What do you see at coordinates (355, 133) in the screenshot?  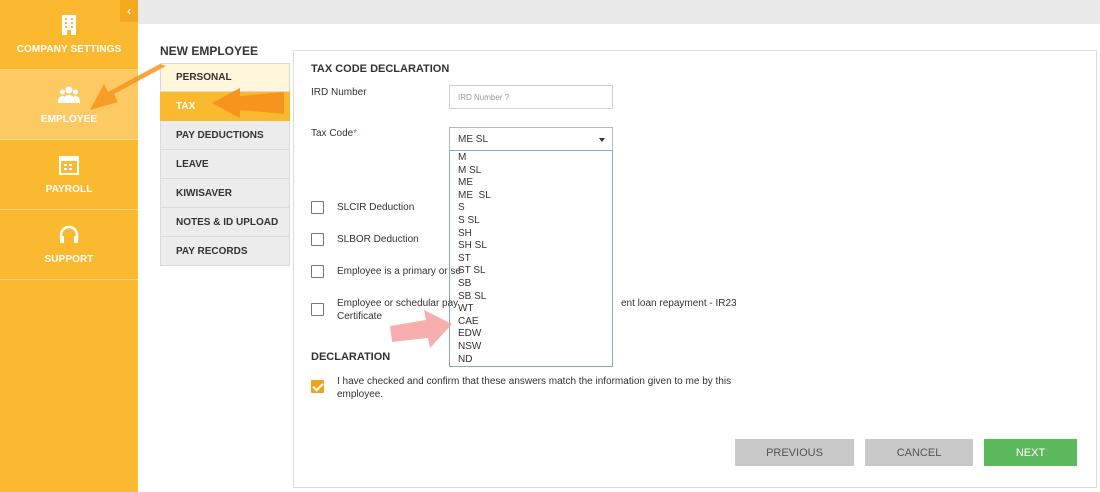 I see `required-mark: *` at bounding box center [355, 133].